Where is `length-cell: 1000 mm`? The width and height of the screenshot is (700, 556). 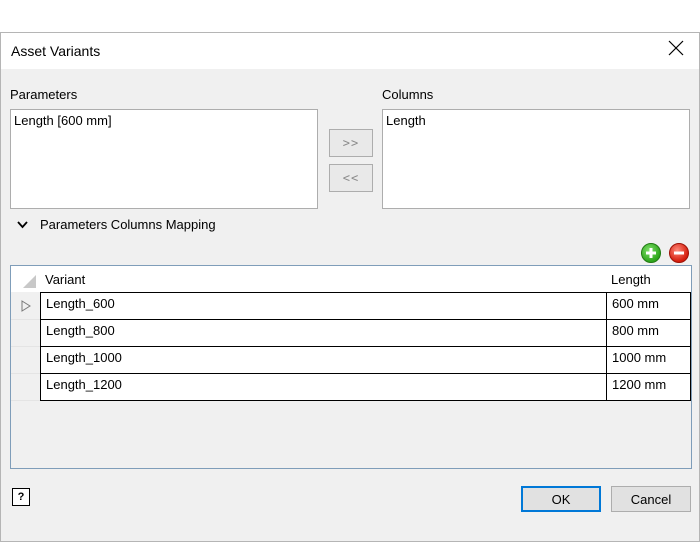 length-cell: 1000 mm is located at coordinates (648, 360).